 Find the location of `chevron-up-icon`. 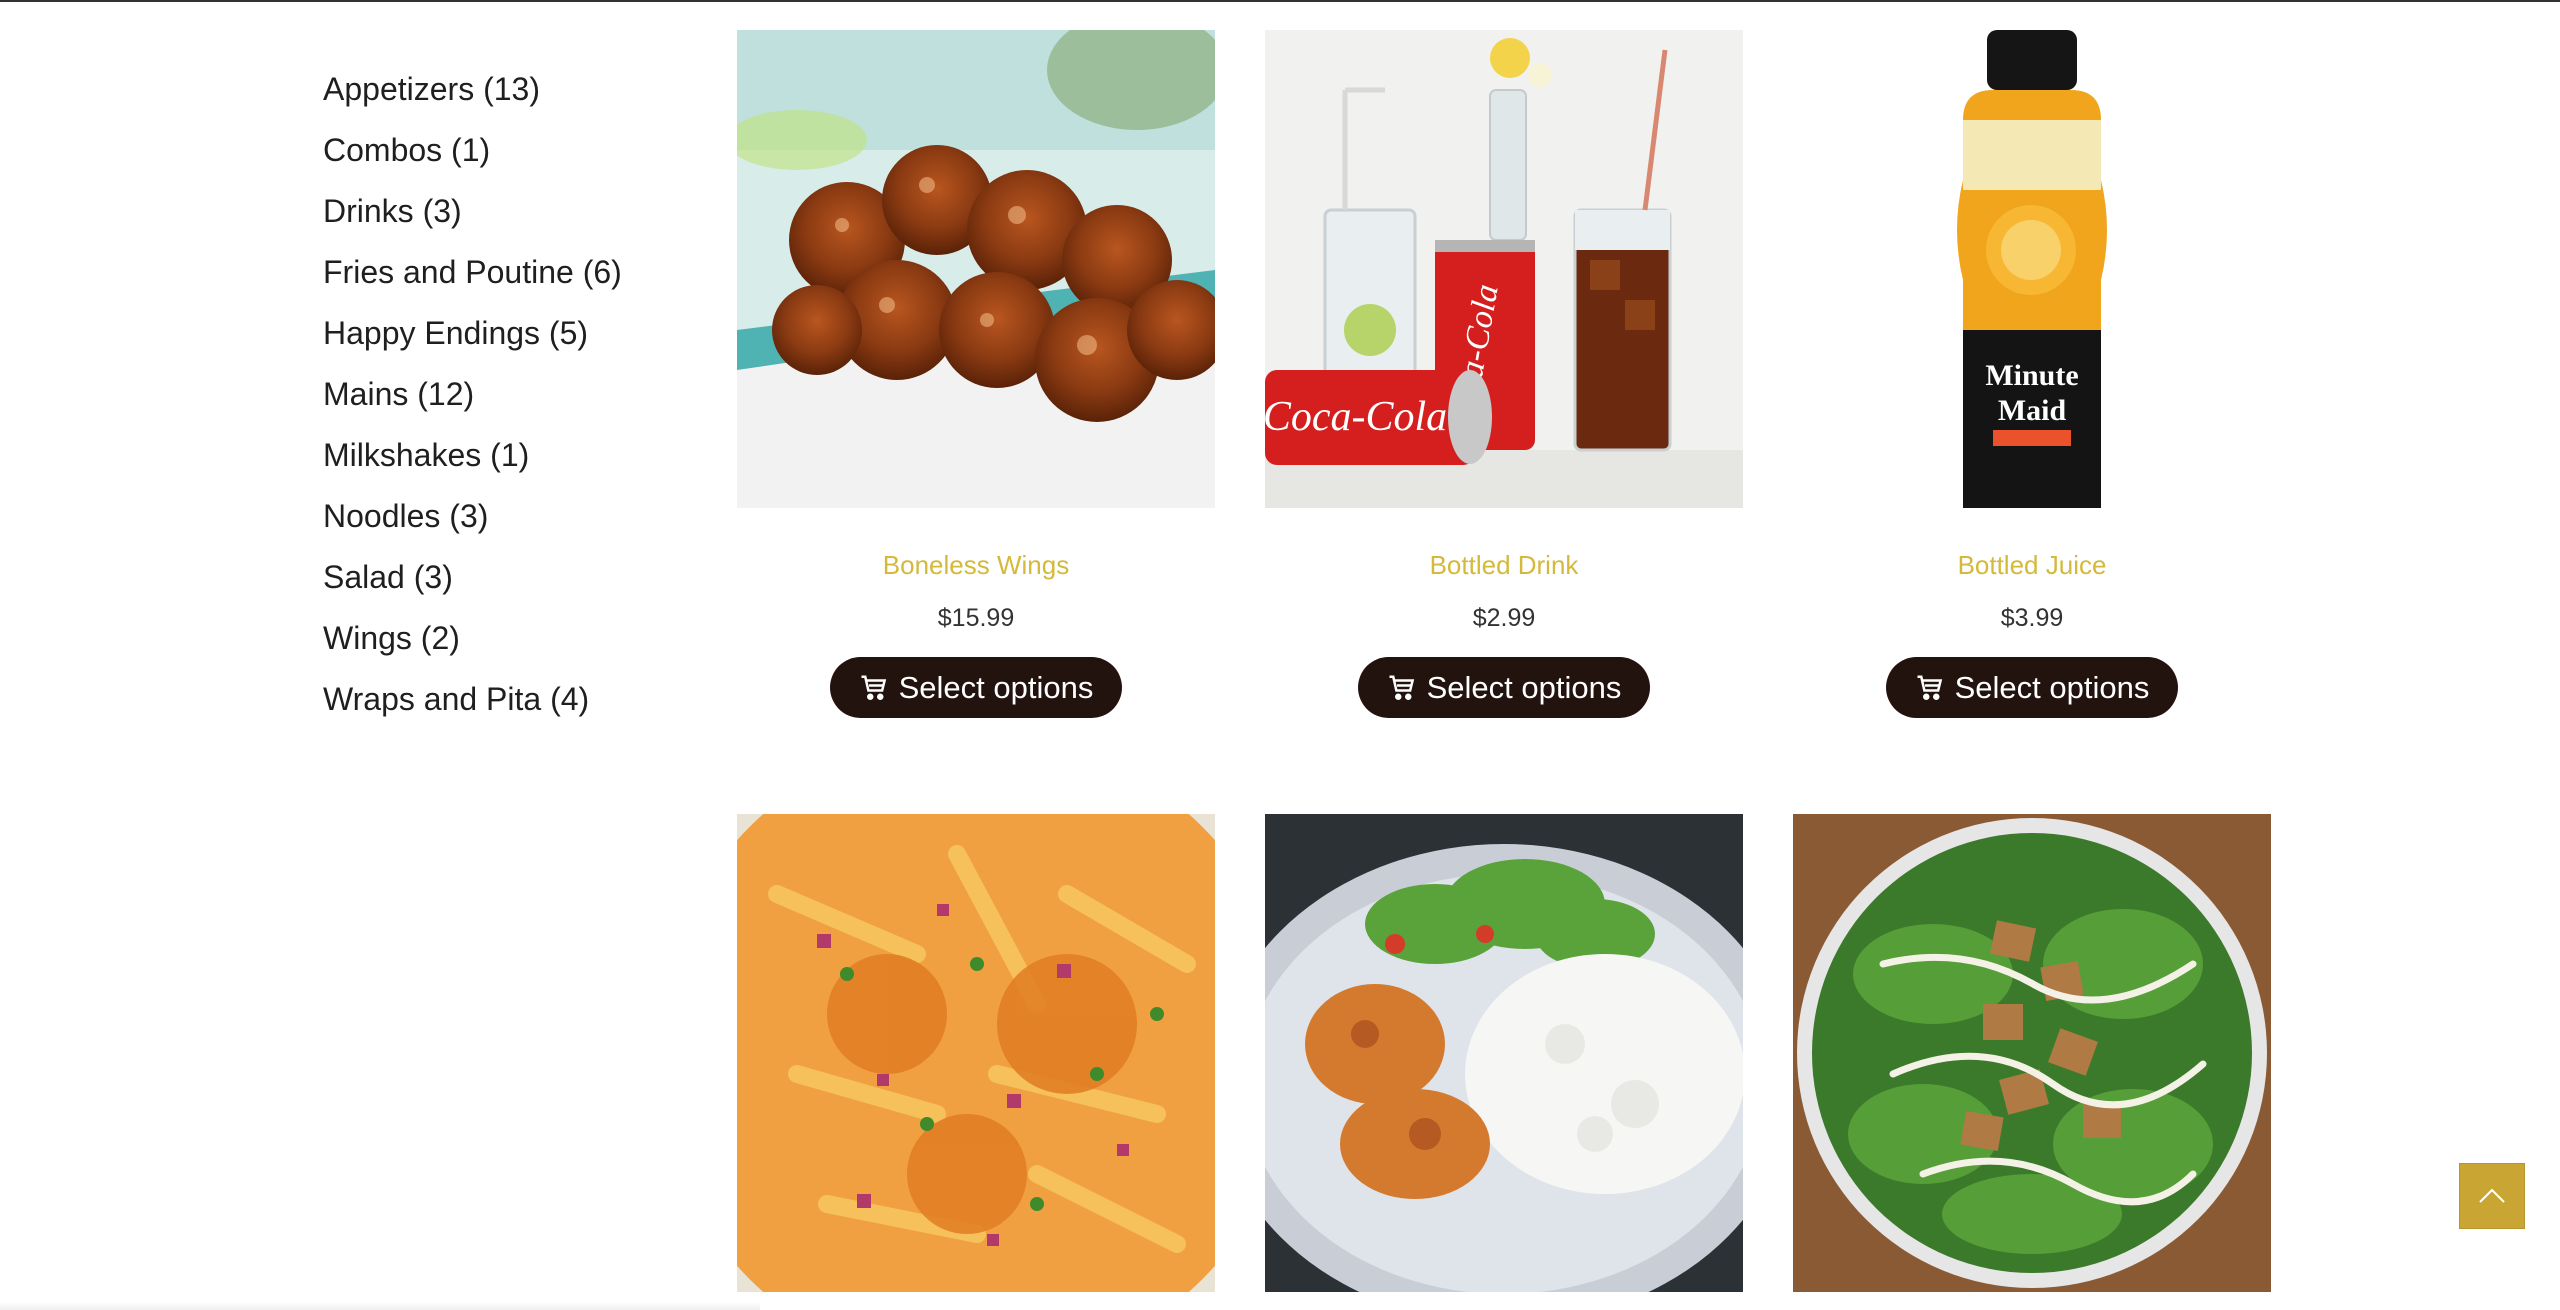

chevron-up-icon is located at coordinates (2492, 1195).